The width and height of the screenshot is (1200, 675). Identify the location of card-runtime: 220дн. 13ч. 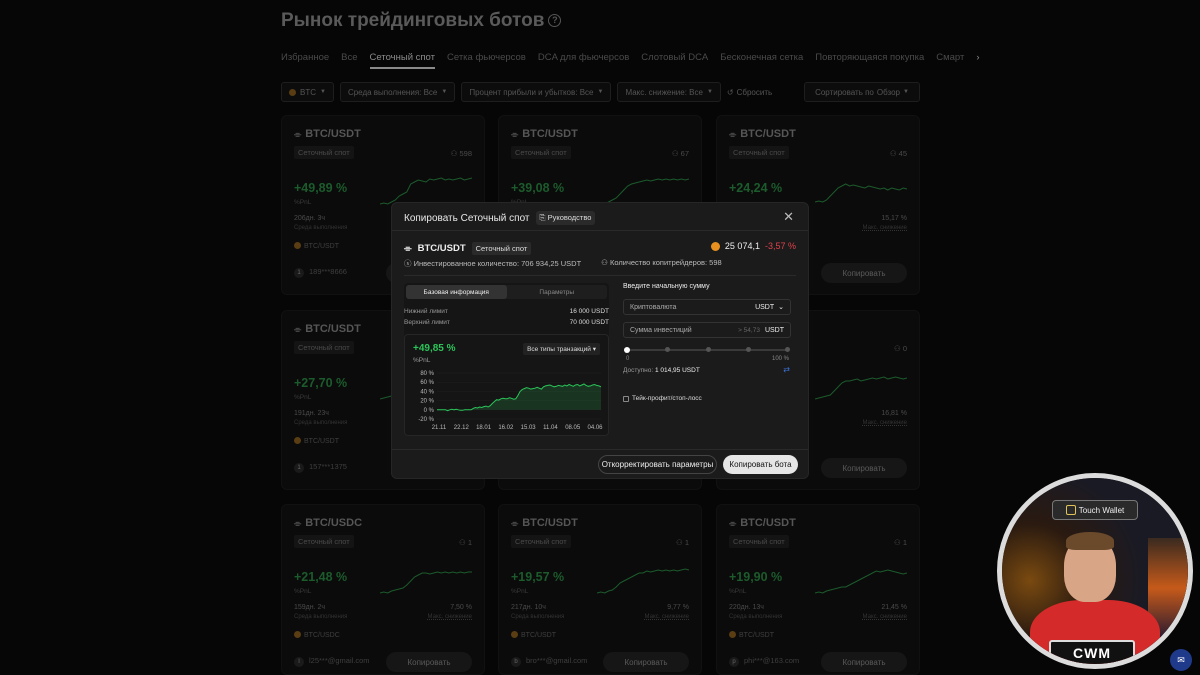
(746, 607).